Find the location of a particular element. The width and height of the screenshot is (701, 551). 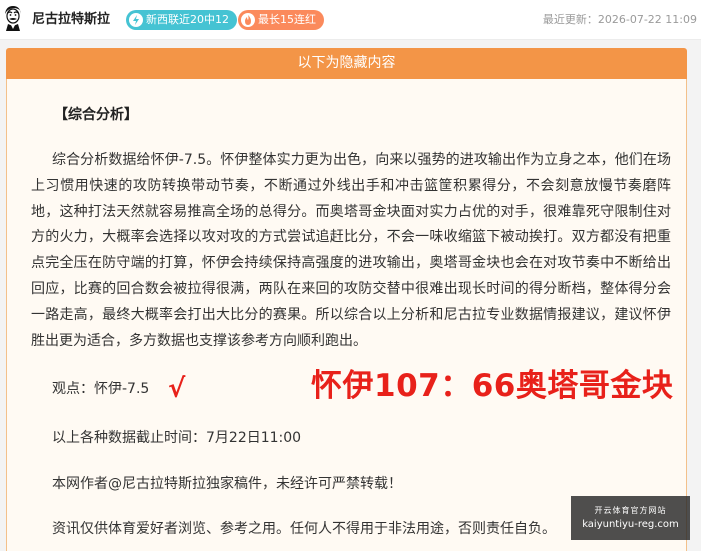

badge-streak: 最长15连红 is located at coordinates (281, 20).